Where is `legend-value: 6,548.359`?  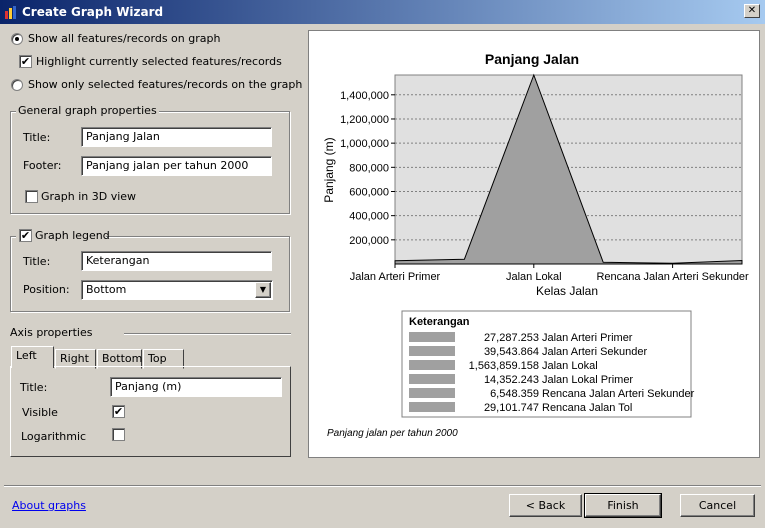
legend-value: 6,548.359 is located at coordinates (514, 394).